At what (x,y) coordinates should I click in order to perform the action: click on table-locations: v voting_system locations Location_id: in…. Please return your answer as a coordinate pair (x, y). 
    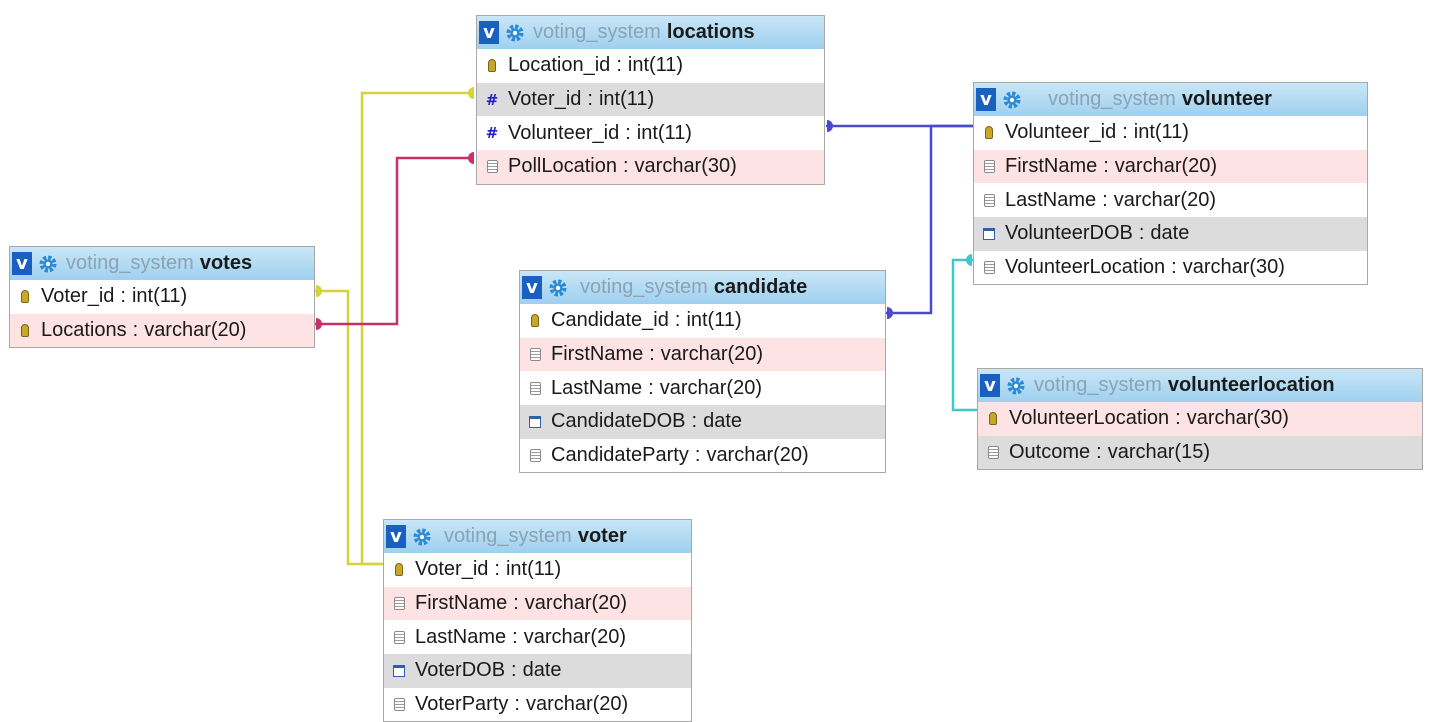
    Looking at the image, I should click on (650, 100).